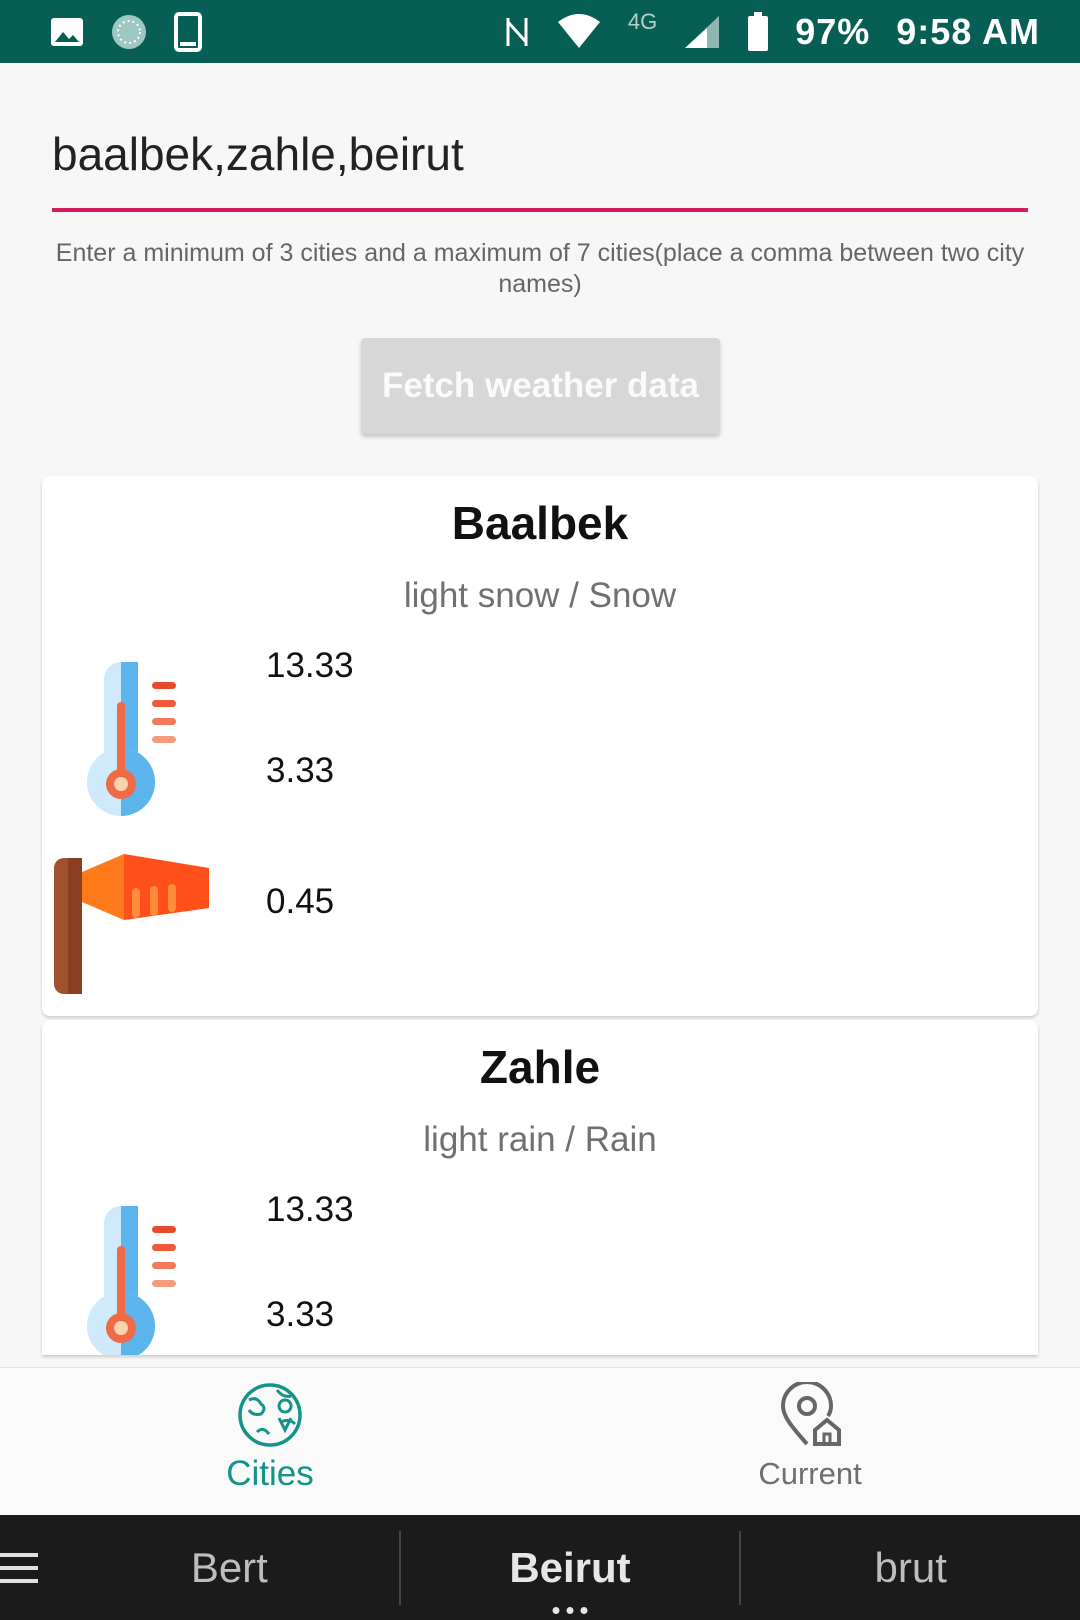  I want to click on weather-description: light rain / Rain, so click(540, 1139).